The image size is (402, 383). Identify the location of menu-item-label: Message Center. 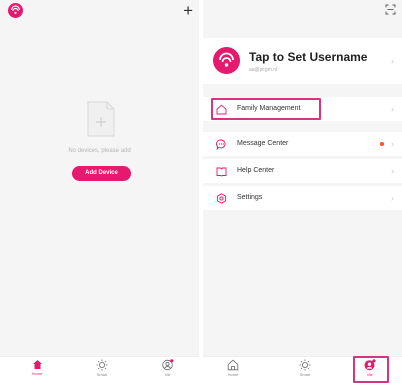
(263, 143).